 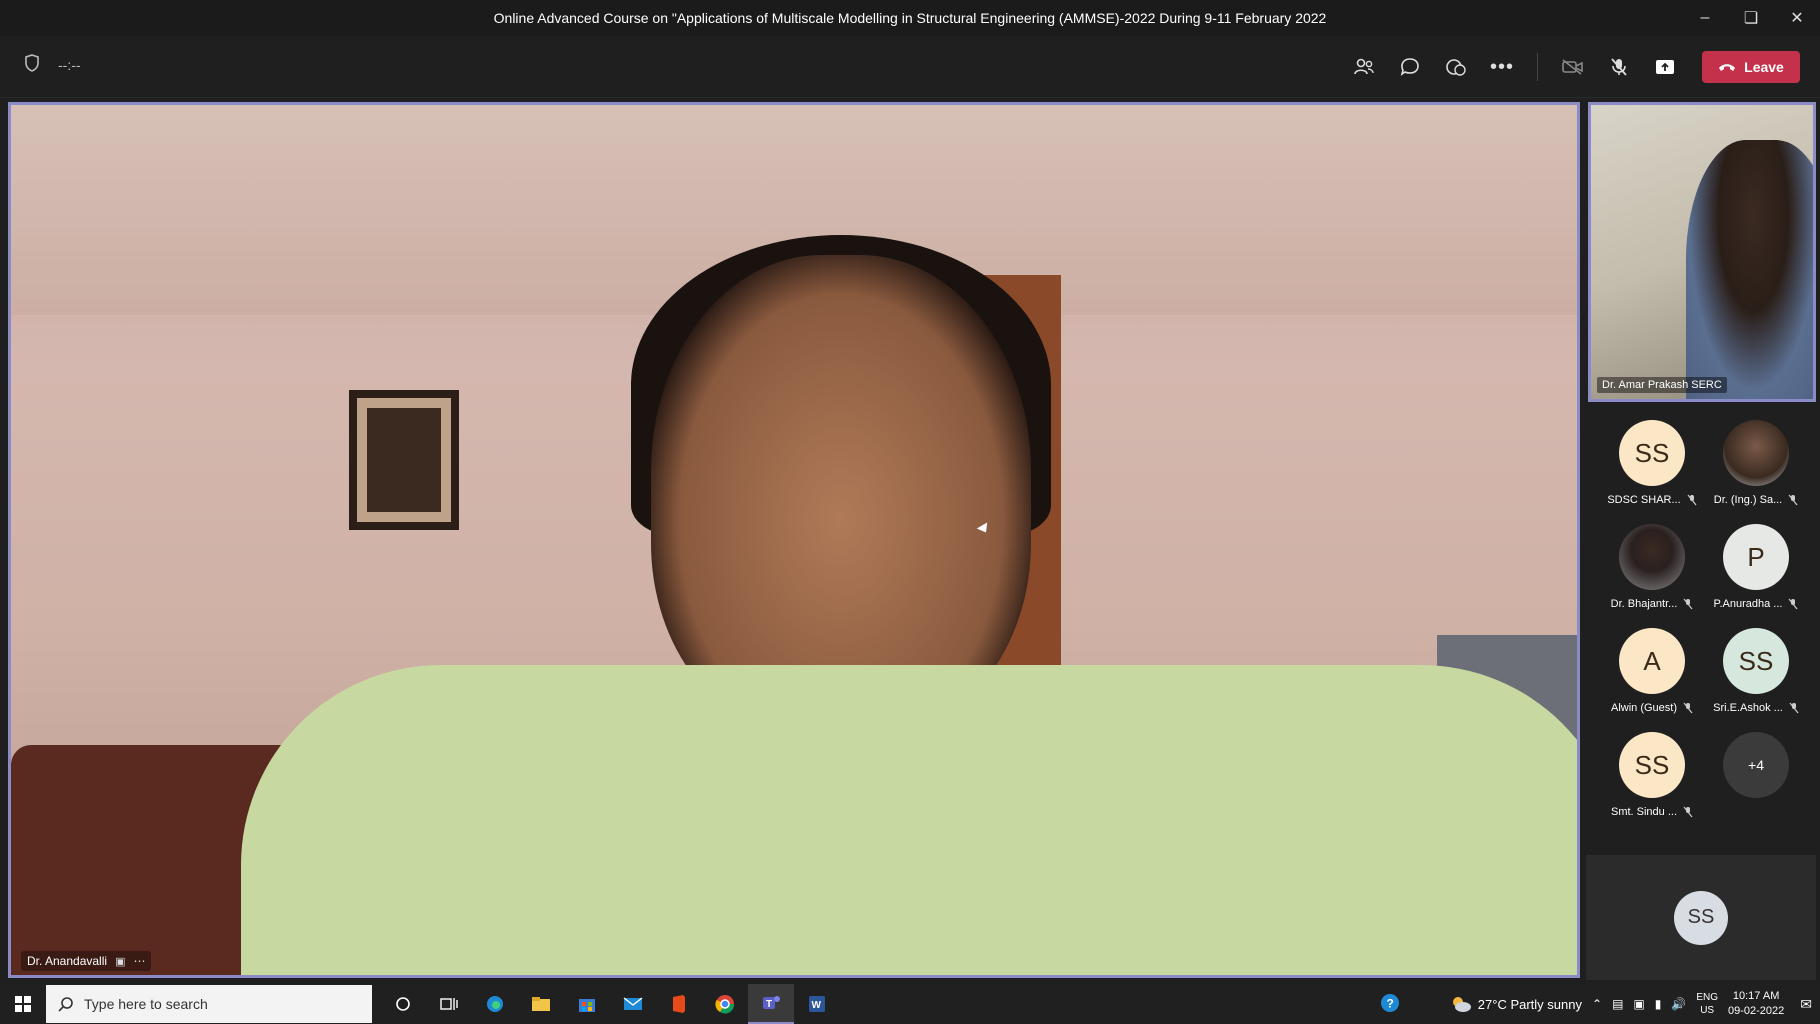 I want to click on edge-button, so click(x=495, y=1004).